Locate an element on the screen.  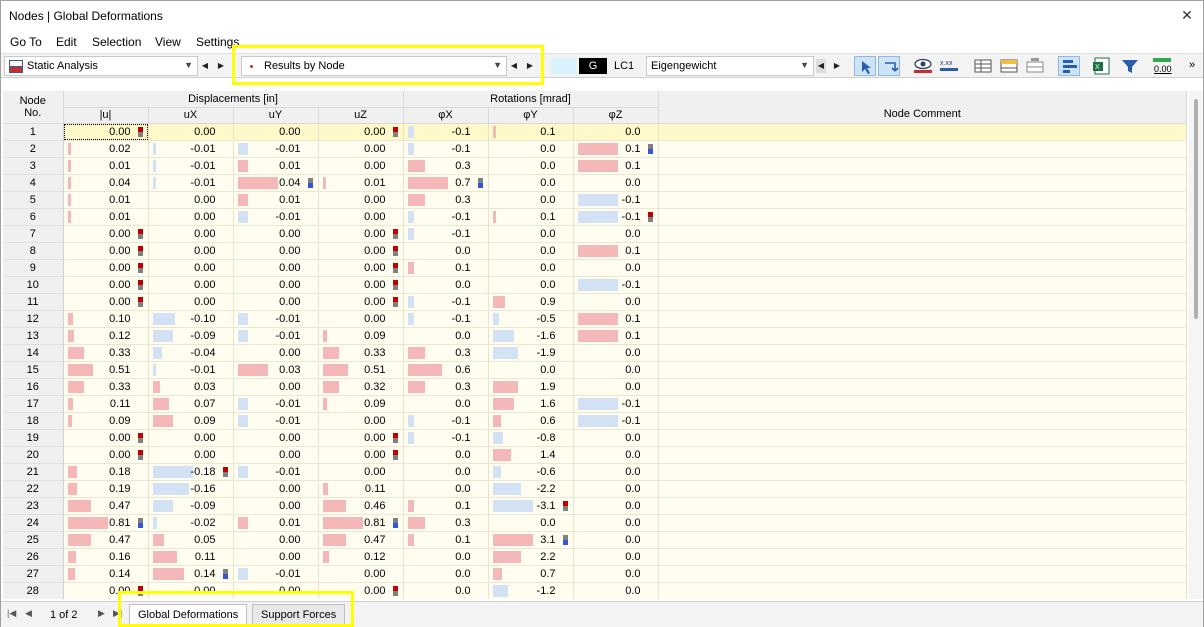
node-no-cell: 13 is located at coordinates (33, 335).